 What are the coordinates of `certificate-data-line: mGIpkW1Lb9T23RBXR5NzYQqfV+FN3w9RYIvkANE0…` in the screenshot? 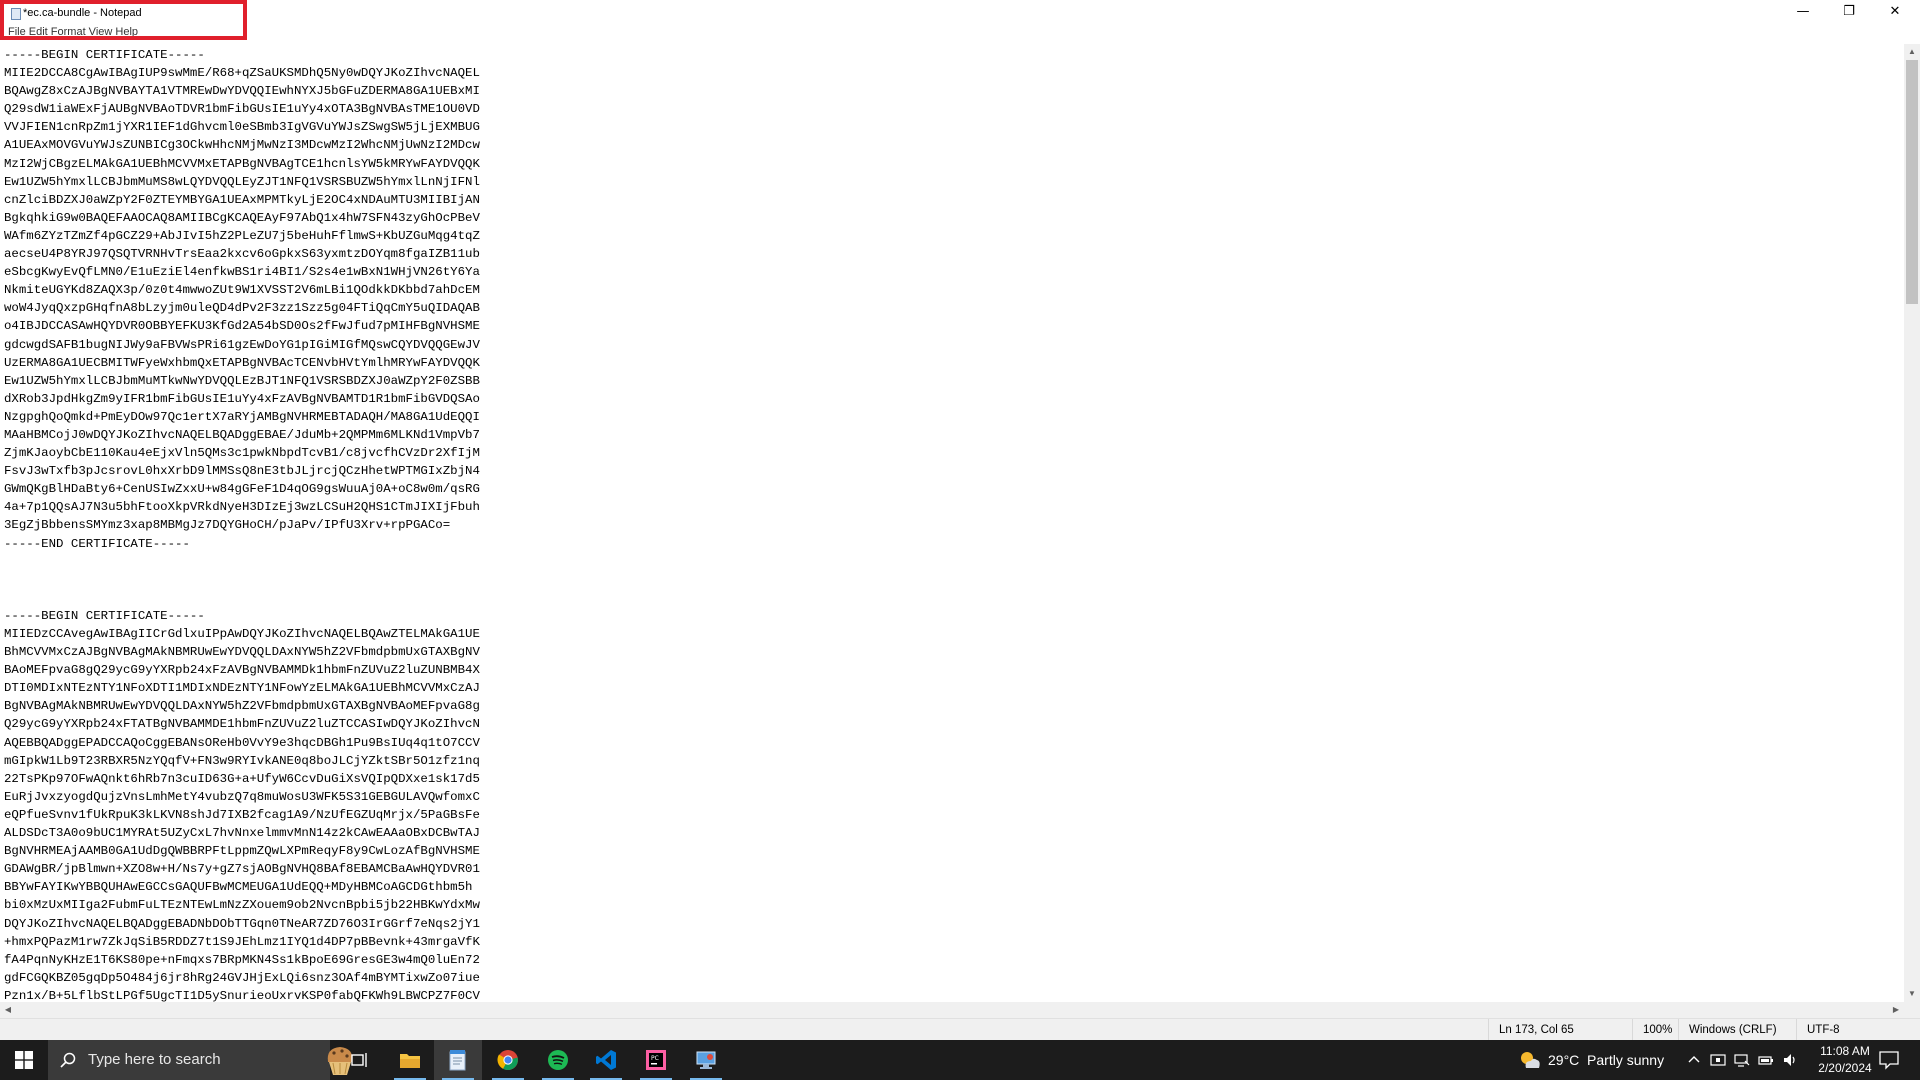 It's located at (242, 761).